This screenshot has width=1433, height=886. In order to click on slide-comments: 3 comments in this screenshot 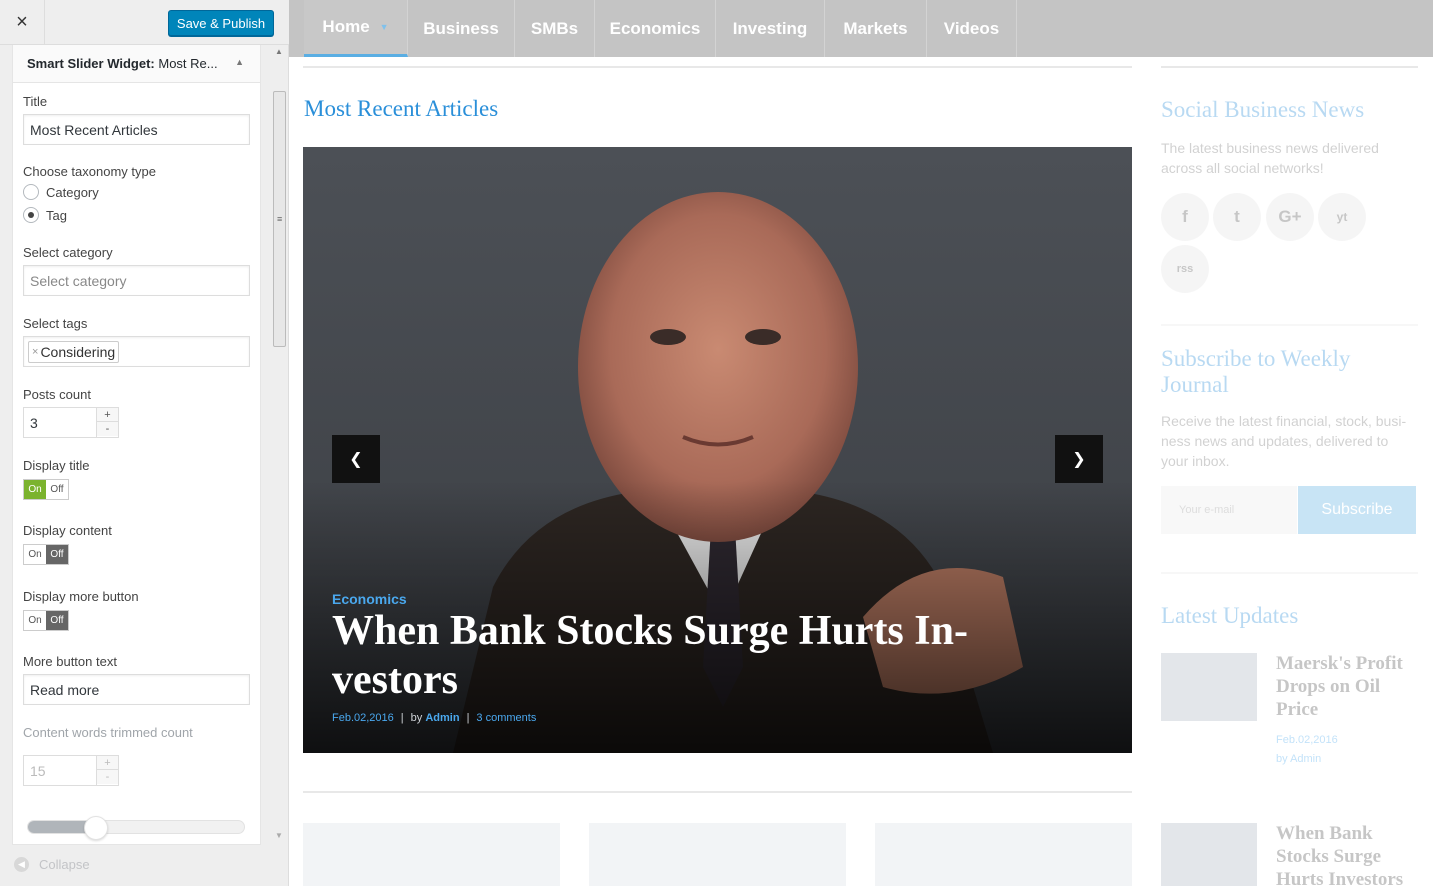, I will do `click(506, 718)`.